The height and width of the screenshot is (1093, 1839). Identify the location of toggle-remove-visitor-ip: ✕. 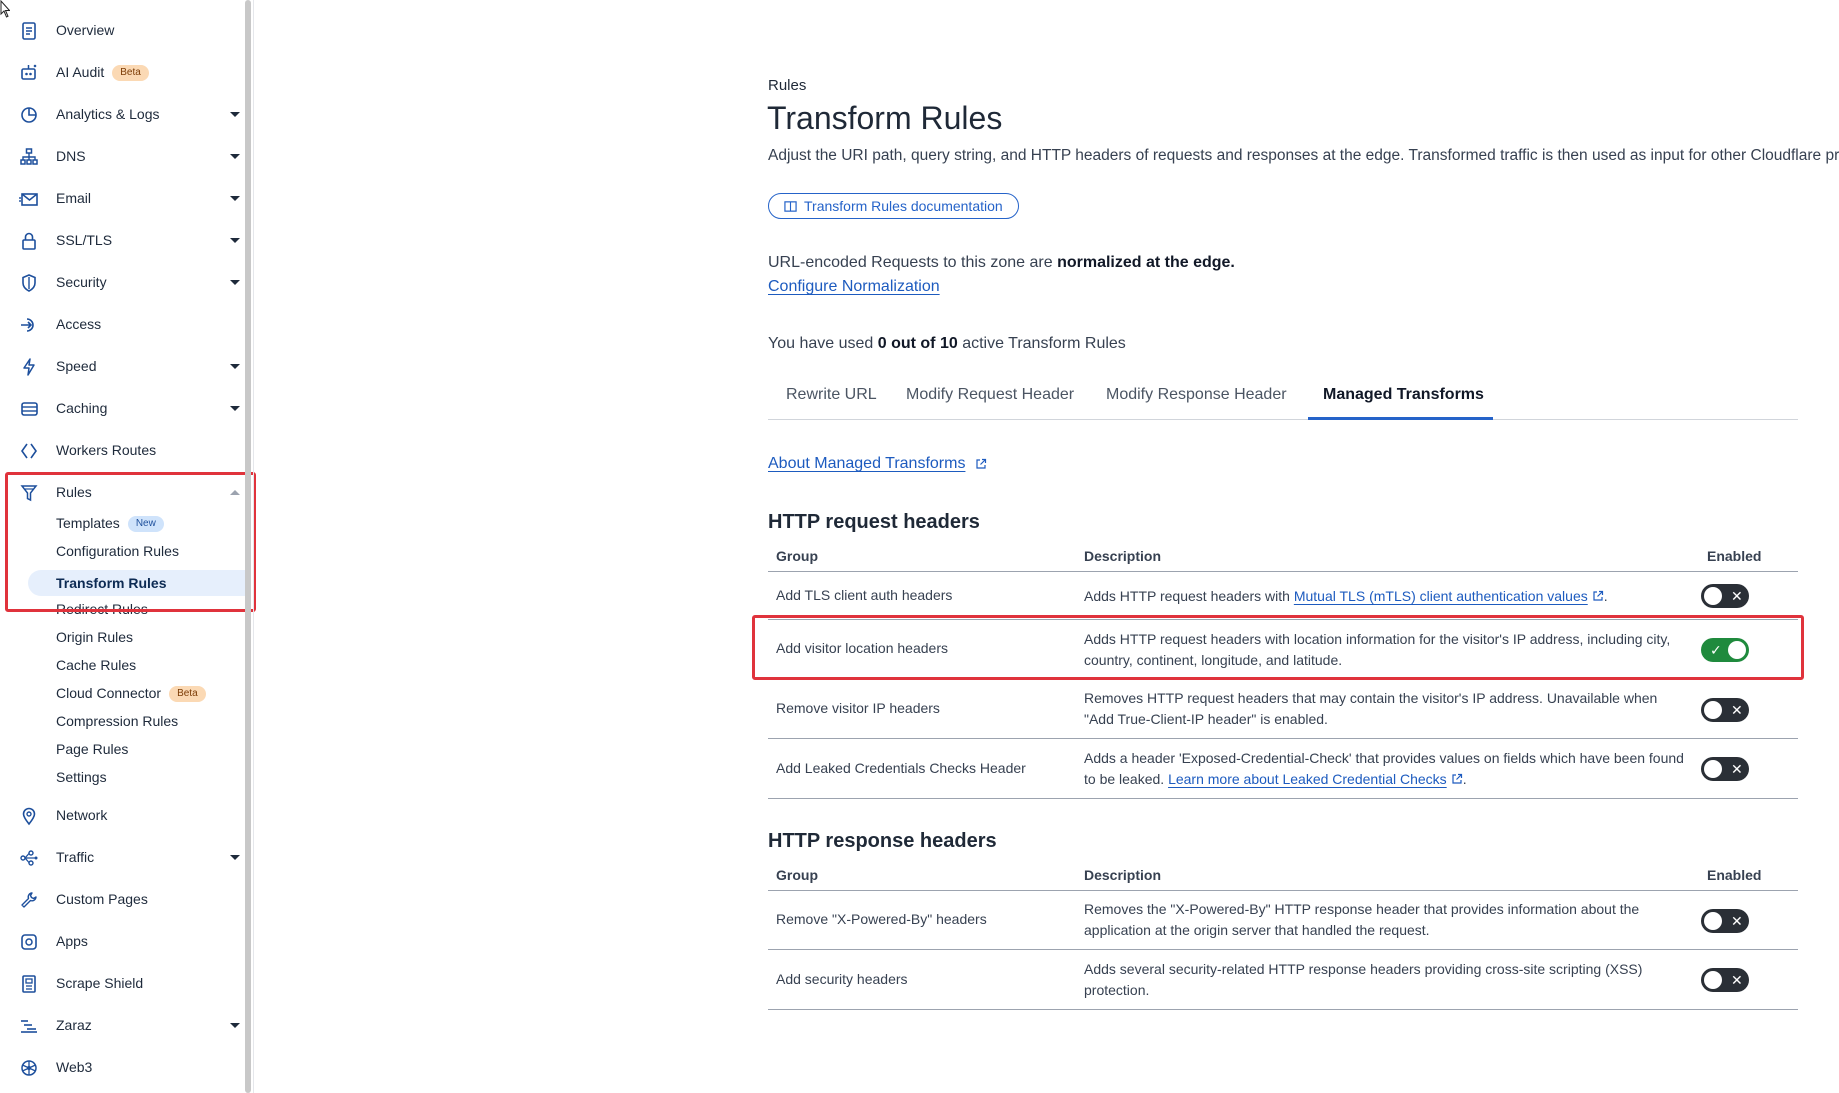
(1725, 710).